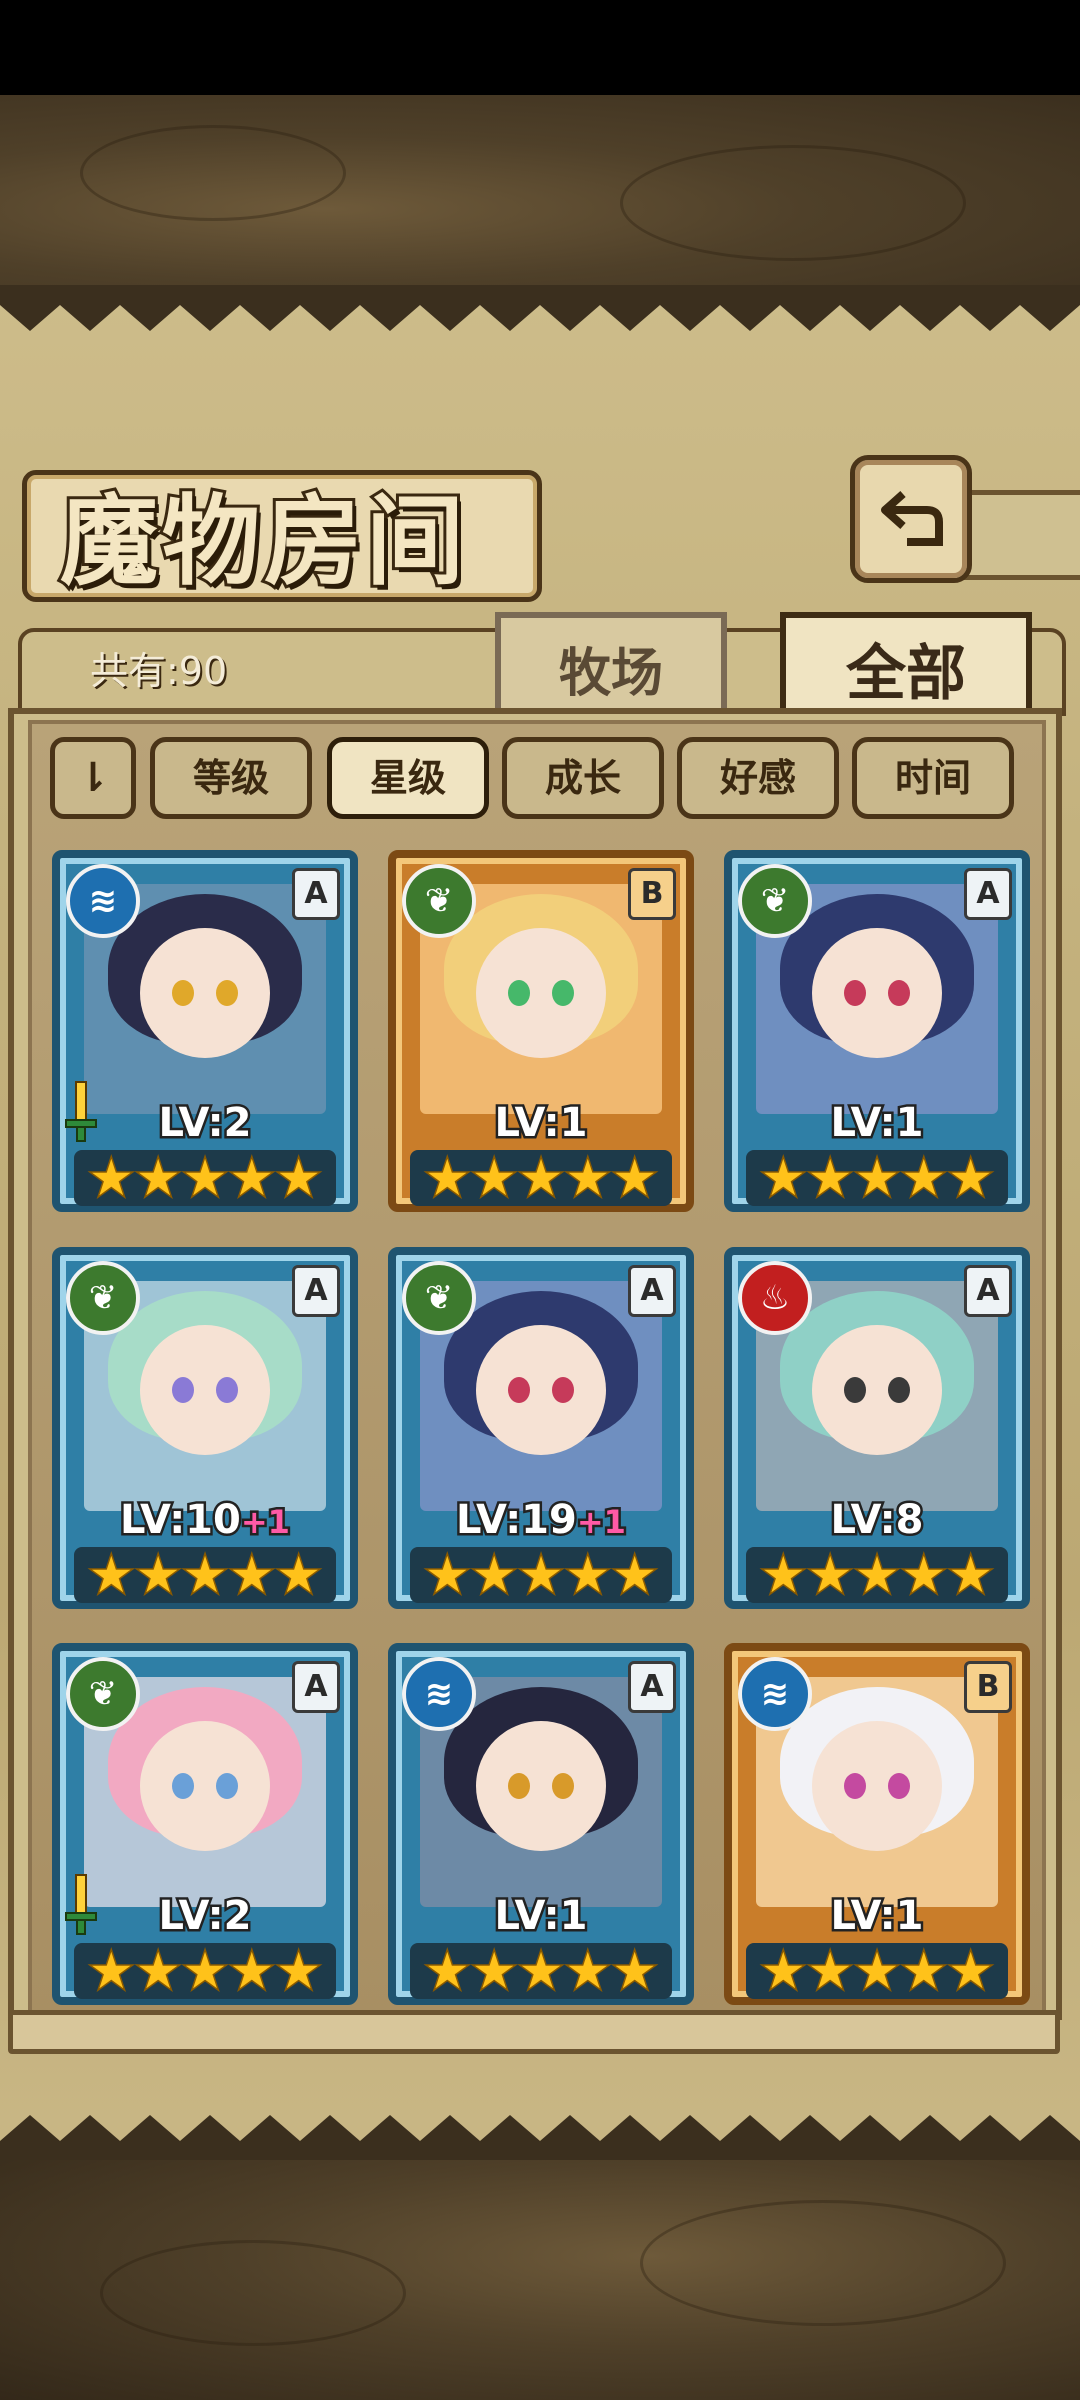 The height and width of the screenshot is (2400, 1080). I want to click on monster-card: ≋ A LV:2 ★ ★ ★ ★ ★, so click(205, 1031).